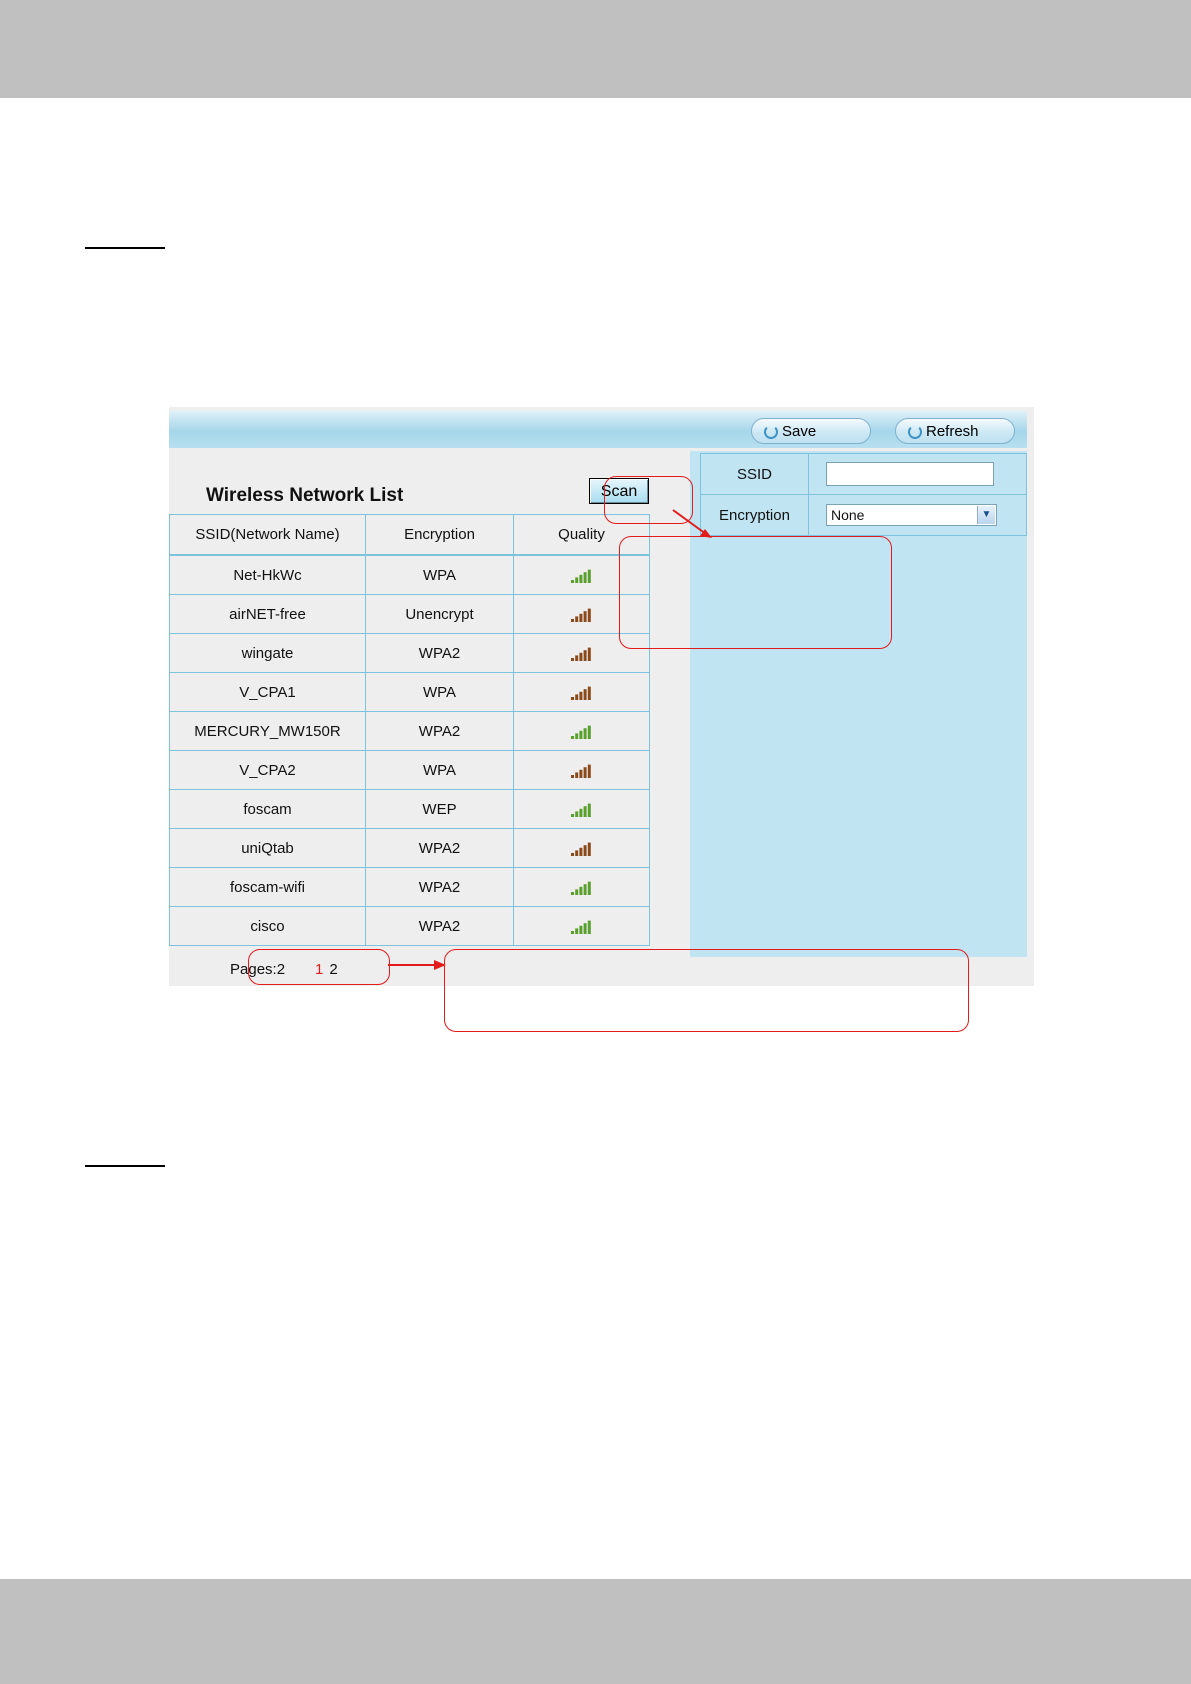 The height and width of the screenshot is (1684, 1191). I want to click on bottom-banner, so click(595, 1631).